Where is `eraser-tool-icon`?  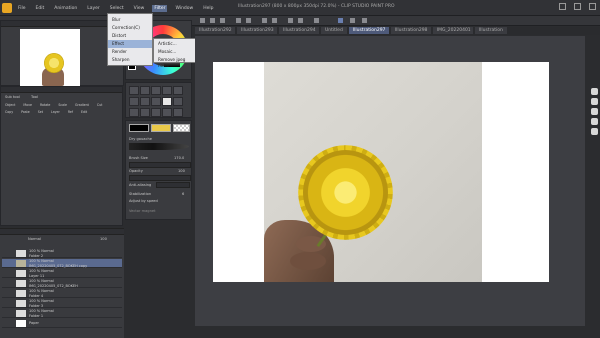
eraser-tool-icon is located at coordinates (134, 112).